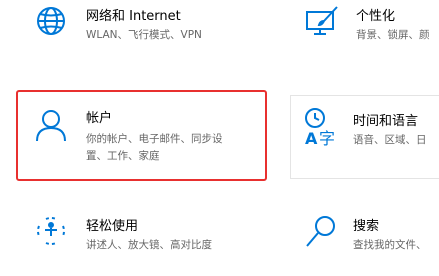  I want to click on tile-time-language: A 字 时间和语言 语音、区域、日, so click(364, 137).